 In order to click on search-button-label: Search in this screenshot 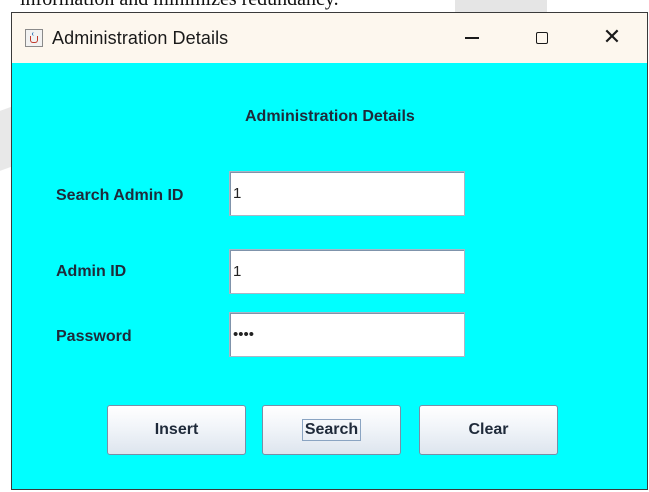, I will do `click(331, 430)`.